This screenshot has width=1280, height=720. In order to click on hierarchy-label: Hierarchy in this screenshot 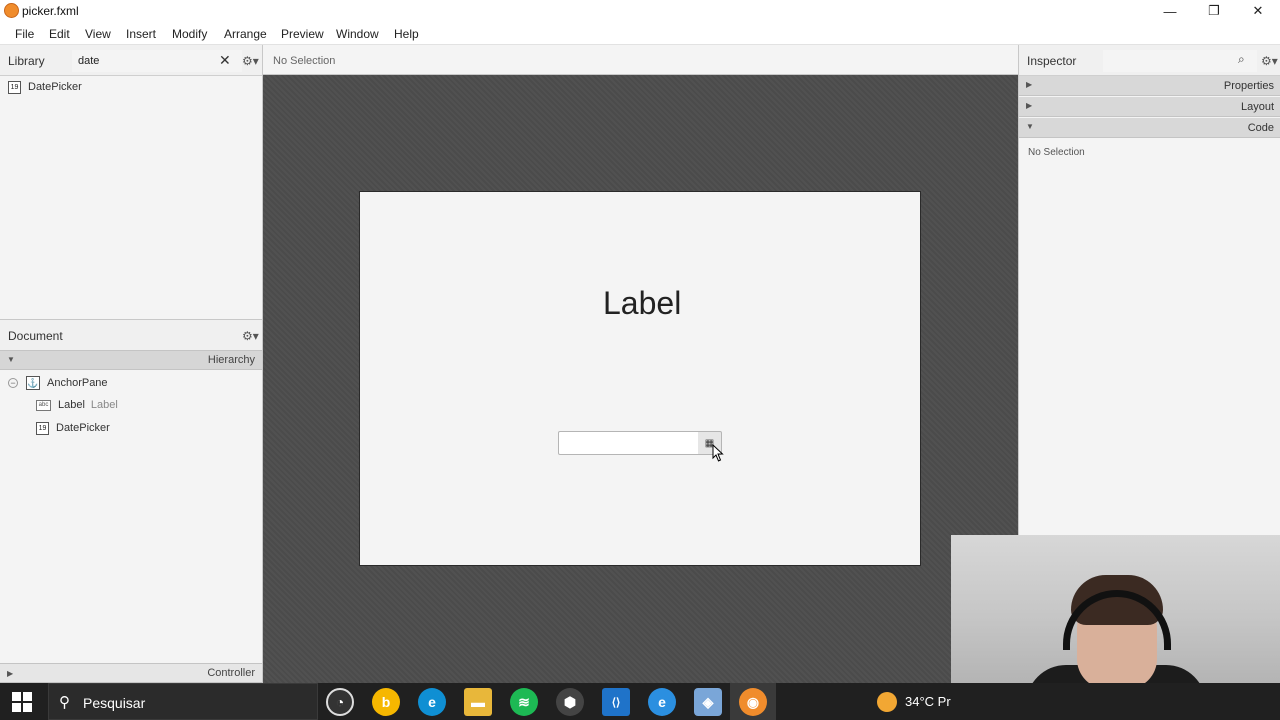, I will do `click(231, 360)`.